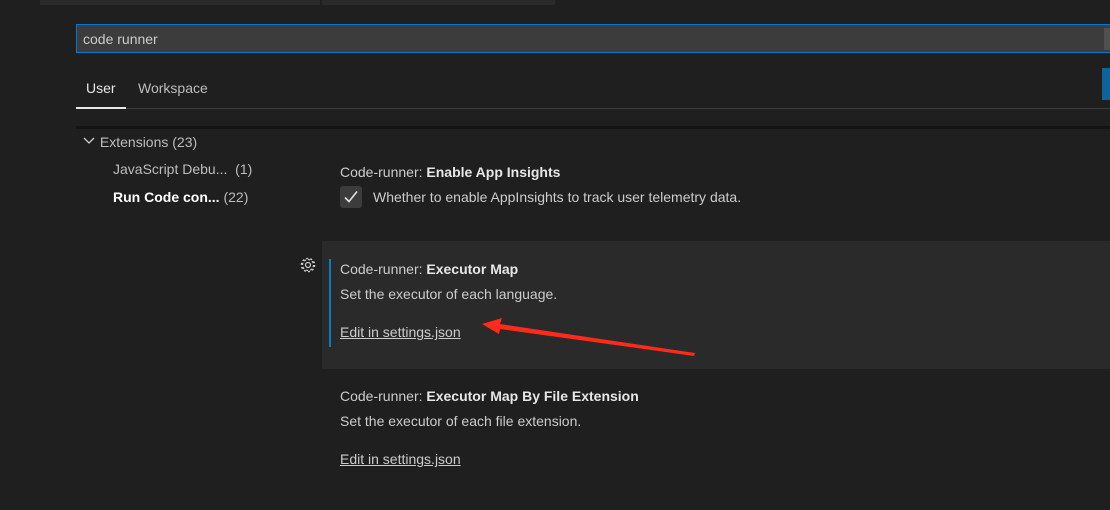  What do you see at coordinates (1106, 84) in the screenshot?
I see `toolbar-button` at bounding box center [1106, 84].